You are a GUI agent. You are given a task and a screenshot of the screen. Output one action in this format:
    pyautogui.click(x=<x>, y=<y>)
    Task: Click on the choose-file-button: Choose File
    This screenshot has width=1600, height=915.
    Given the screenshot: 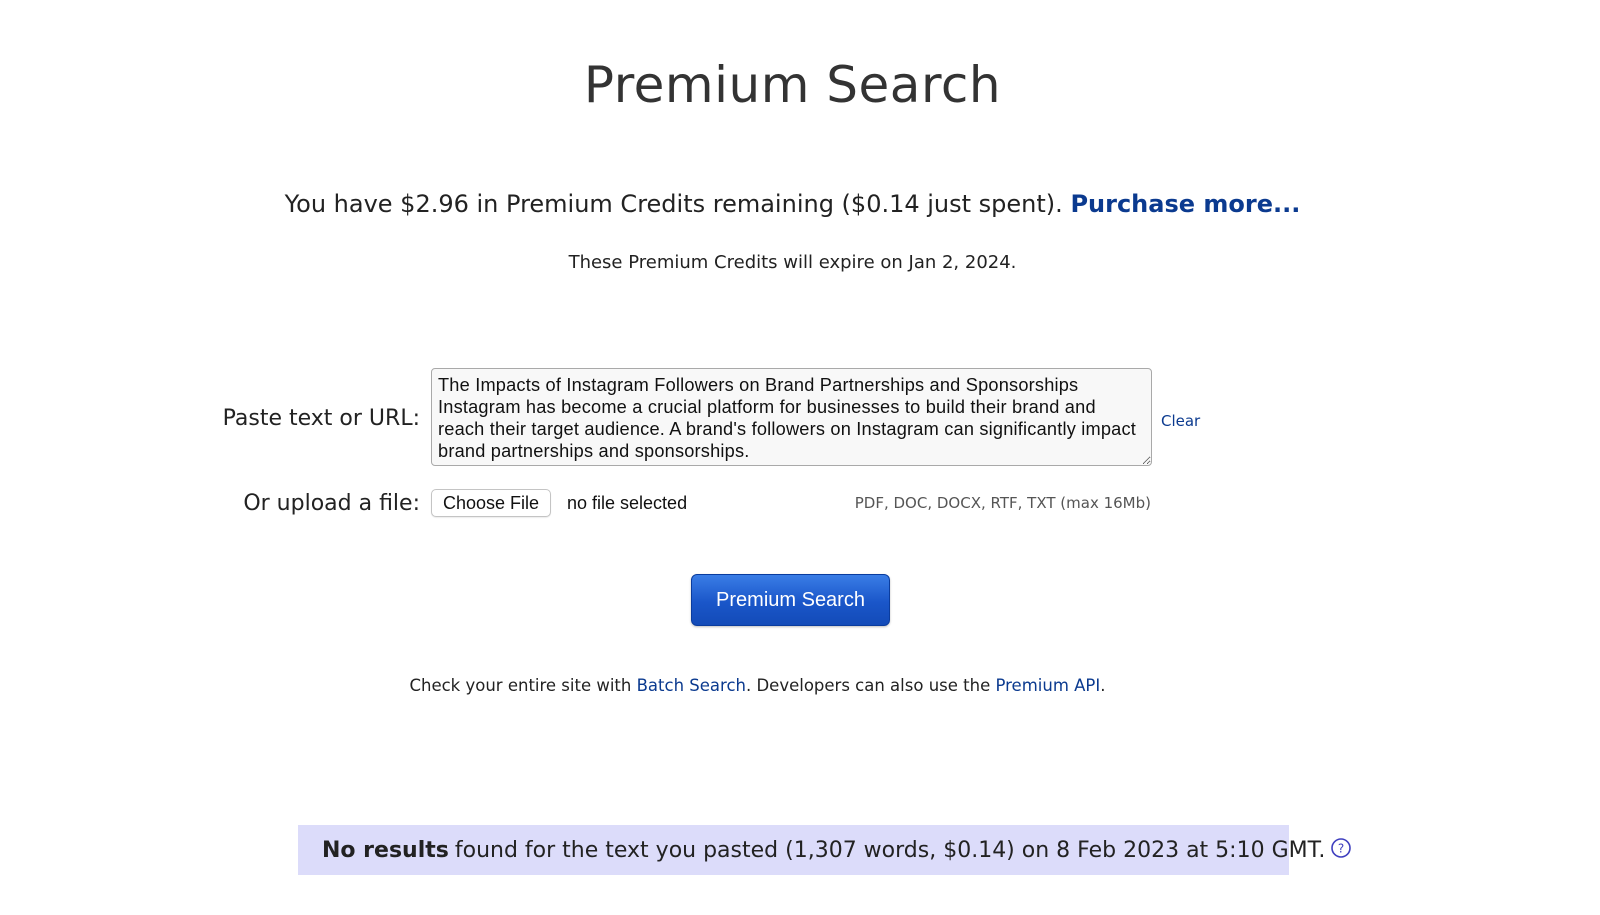 What is the action you would take?
    pyautogui.click(x=491, y=503)
    